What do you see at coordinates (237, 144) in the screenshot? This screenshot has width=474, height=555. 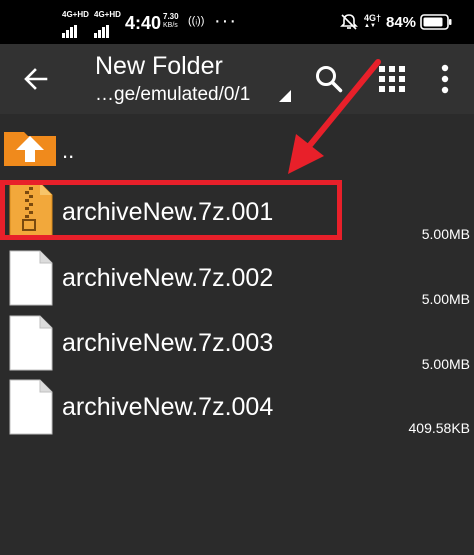 I see `parent-folder-row: ..` at bounding box center [237, 144].